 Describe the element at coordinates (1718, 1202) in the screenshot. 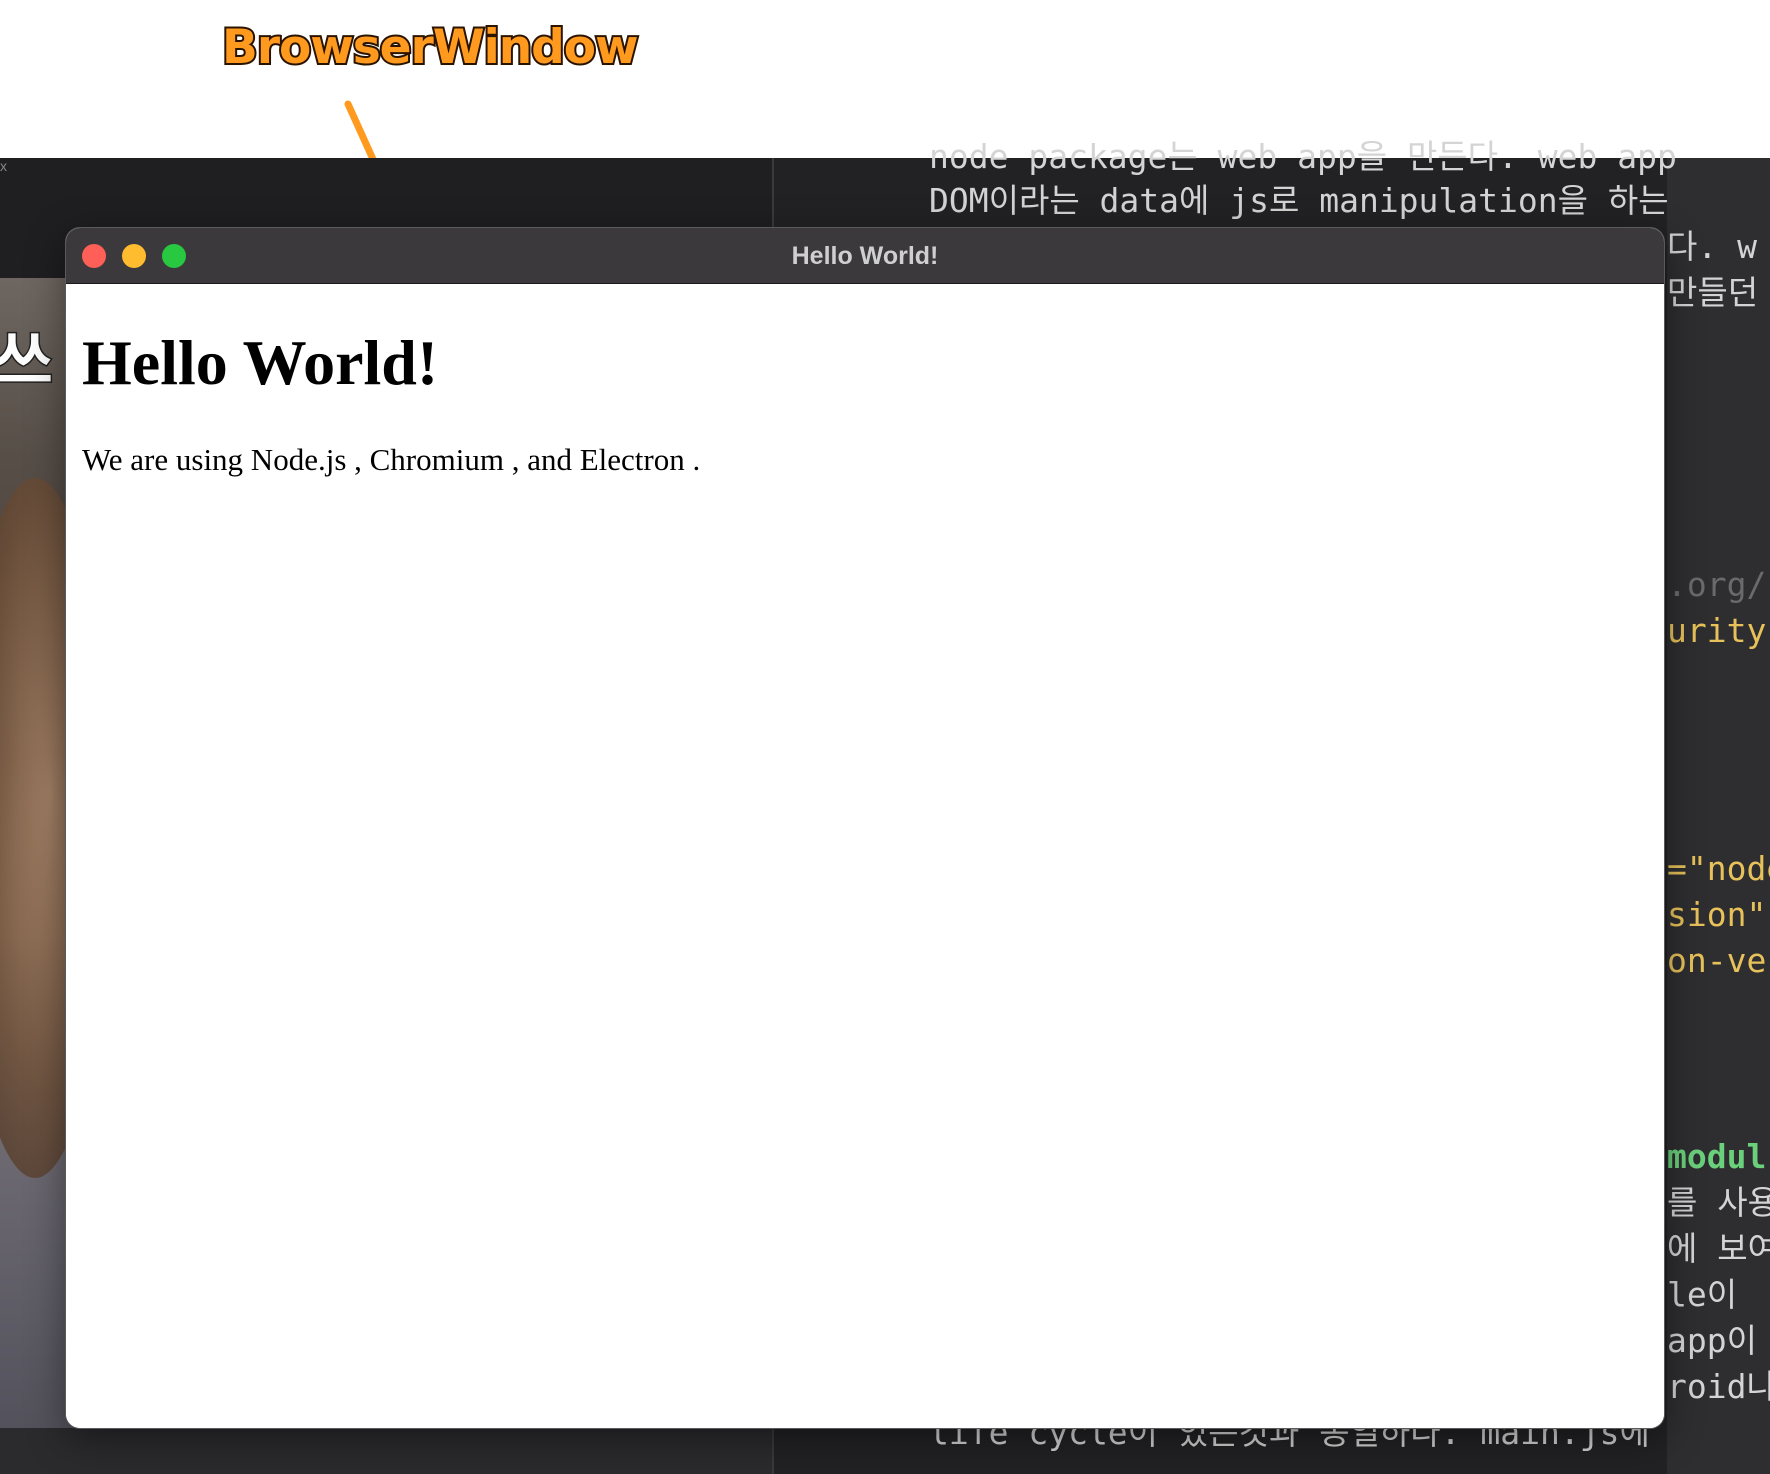

I see `editor-line: 를 사용` at that location.